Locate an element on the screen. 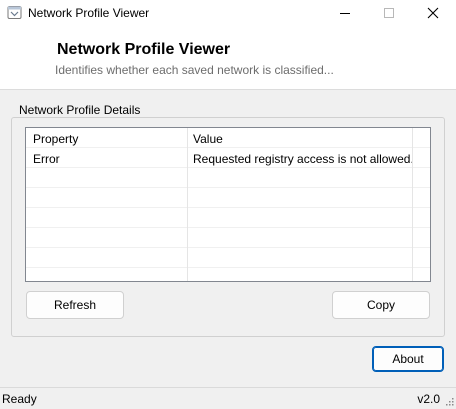  copy-button: Copy is located at coordinates (381, 305).